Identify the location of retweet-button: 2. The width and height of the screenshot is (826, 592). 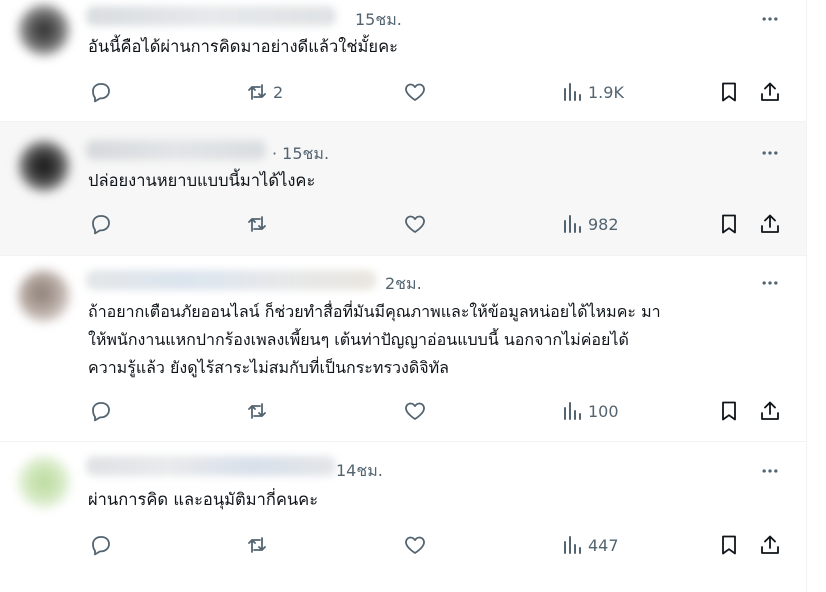
(264, 92).